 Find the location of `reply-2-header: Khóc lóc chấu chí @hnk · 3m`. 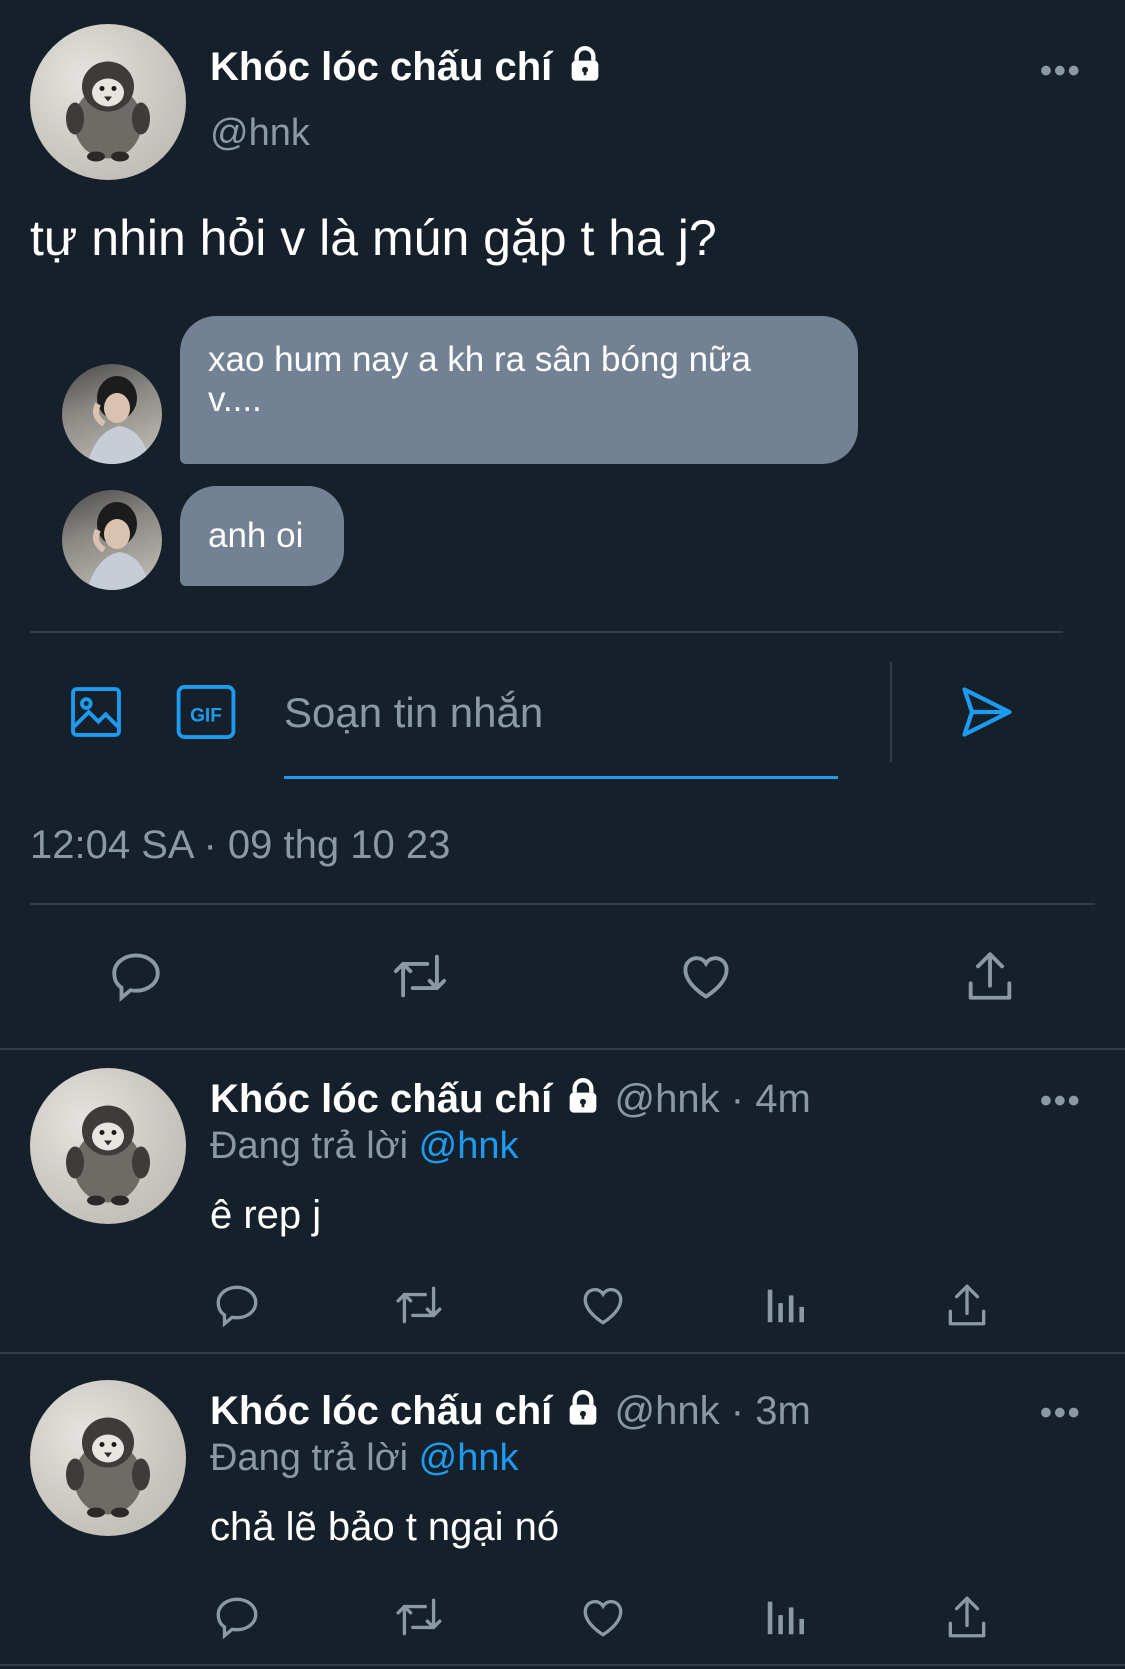

reply-2-header: Khóc lóc chấu chí @hnk · 3m is located at coordinates (510, 1411).